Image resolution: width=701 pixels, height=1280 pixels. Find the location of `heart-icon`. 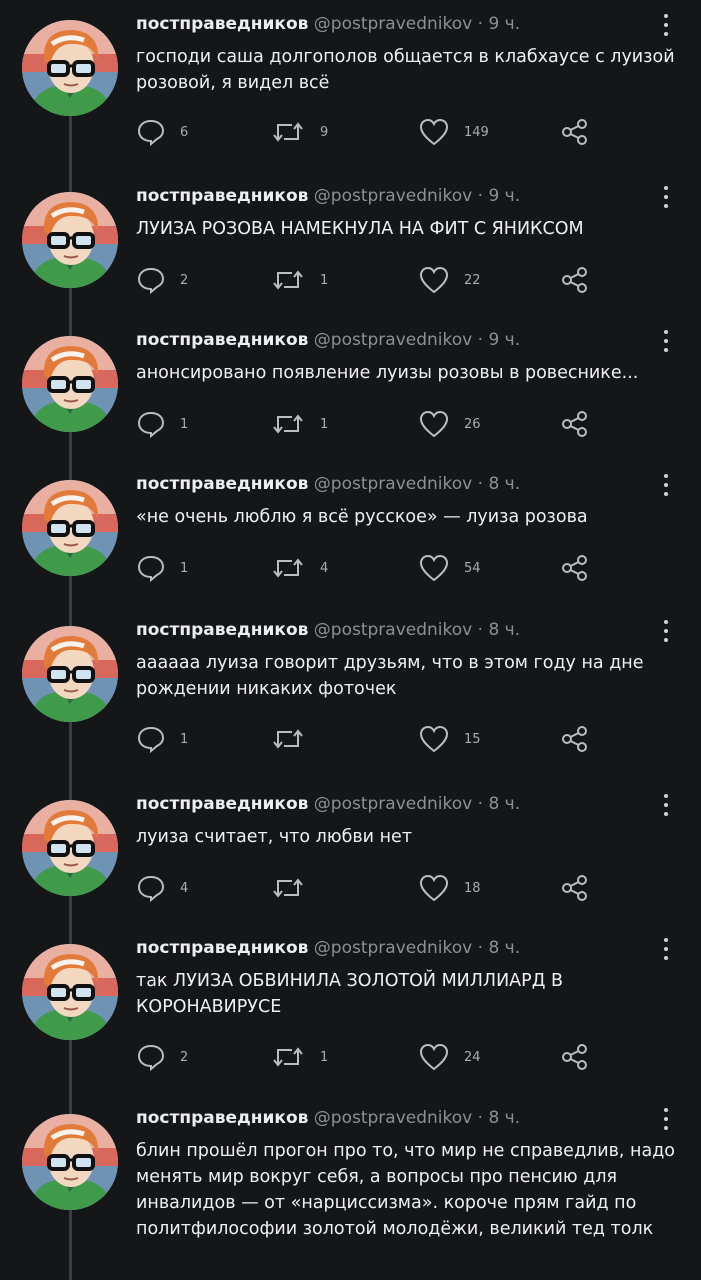

heart-icon is located at coordinates (434, 888).